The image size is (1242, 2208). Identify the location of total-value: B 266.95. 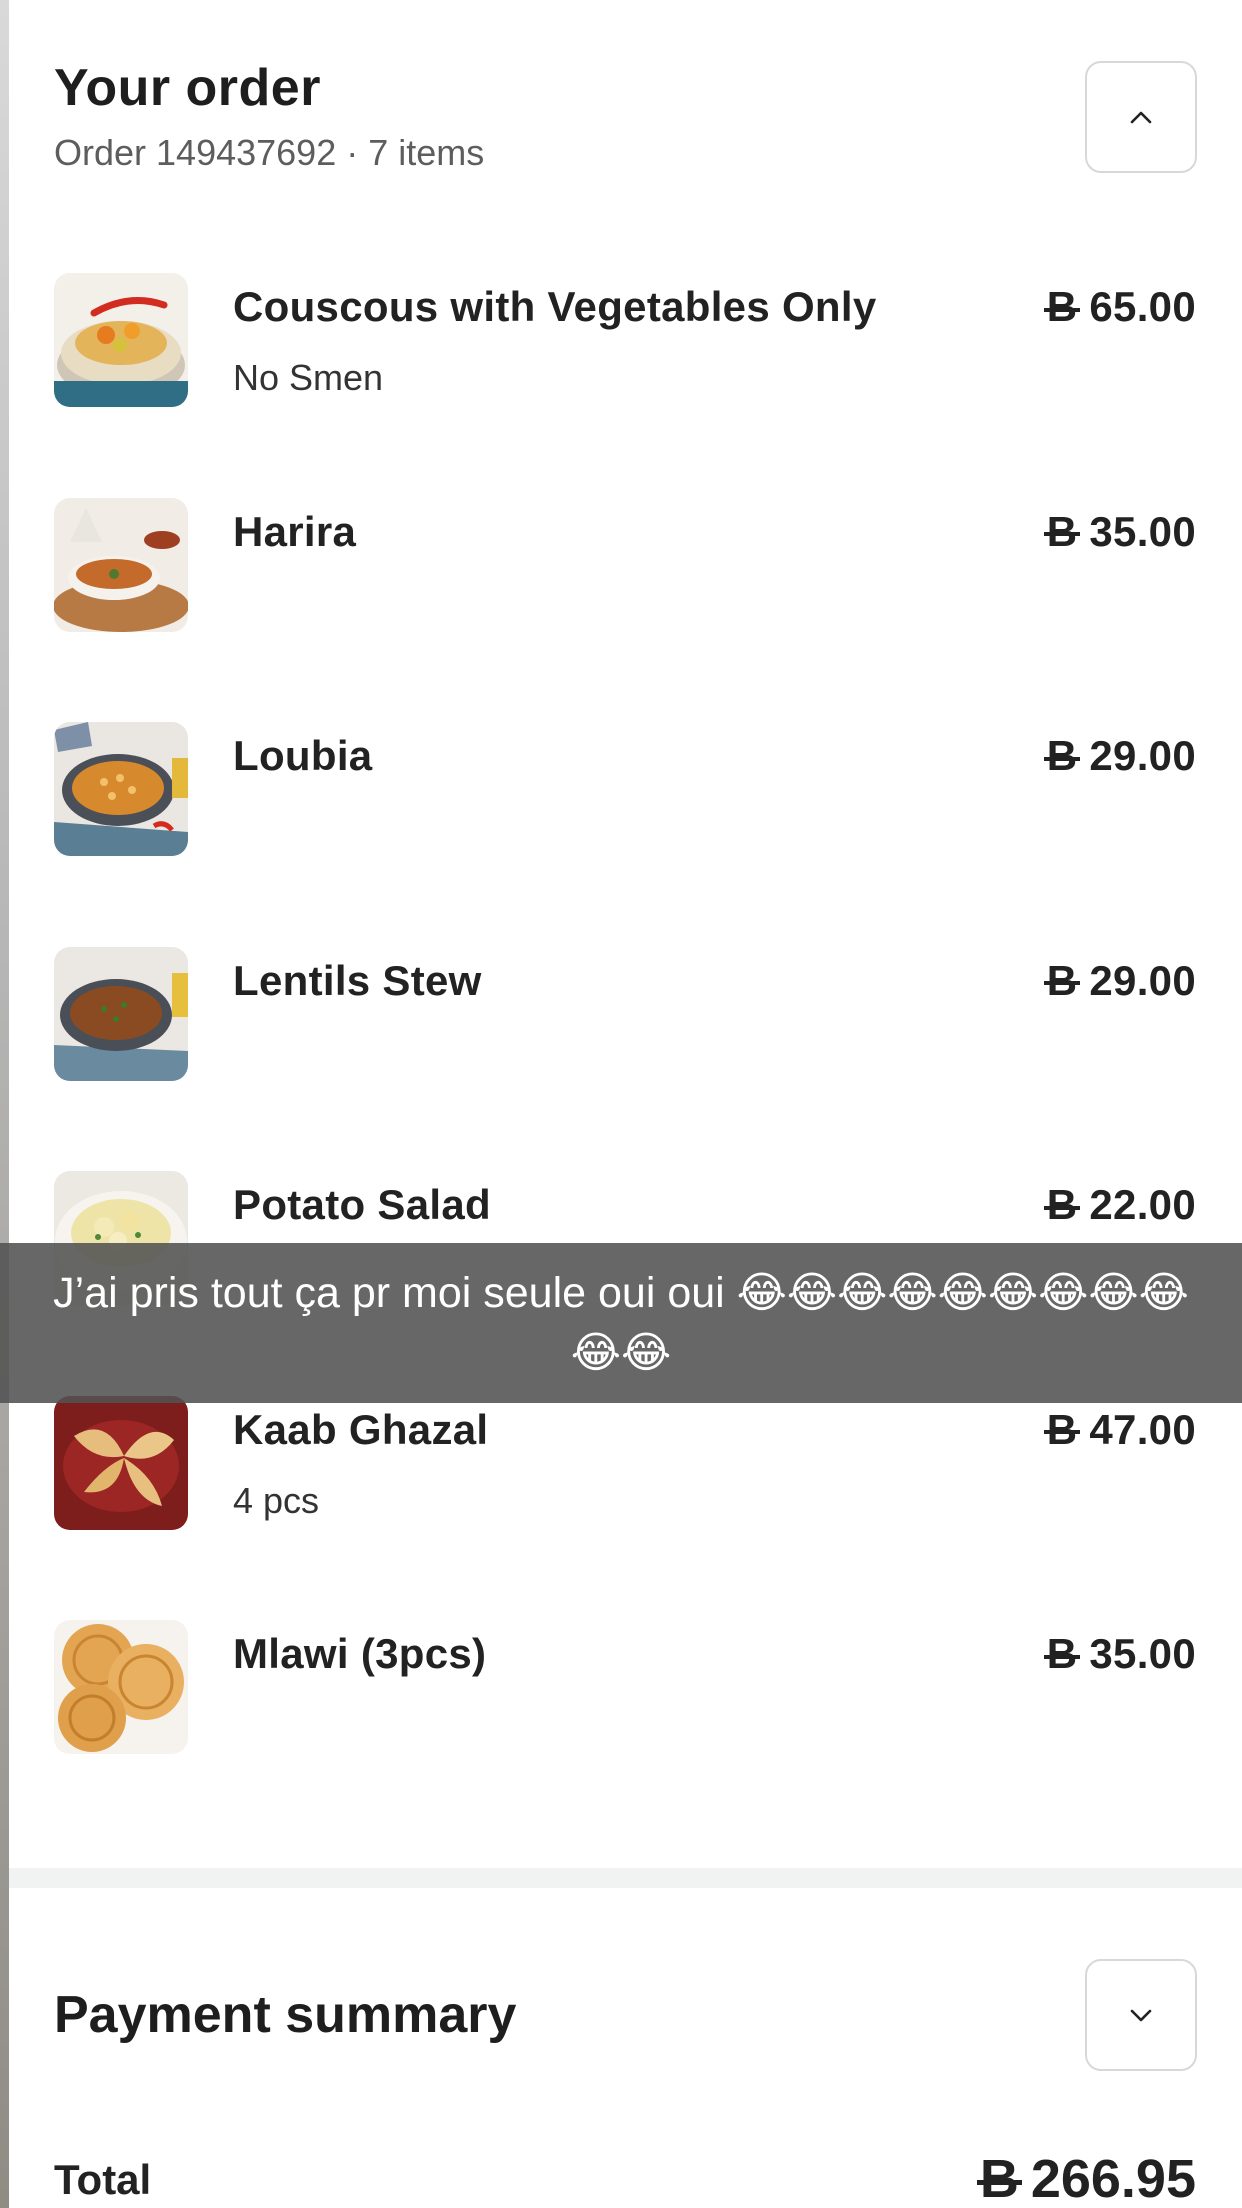
(1086, 2178).